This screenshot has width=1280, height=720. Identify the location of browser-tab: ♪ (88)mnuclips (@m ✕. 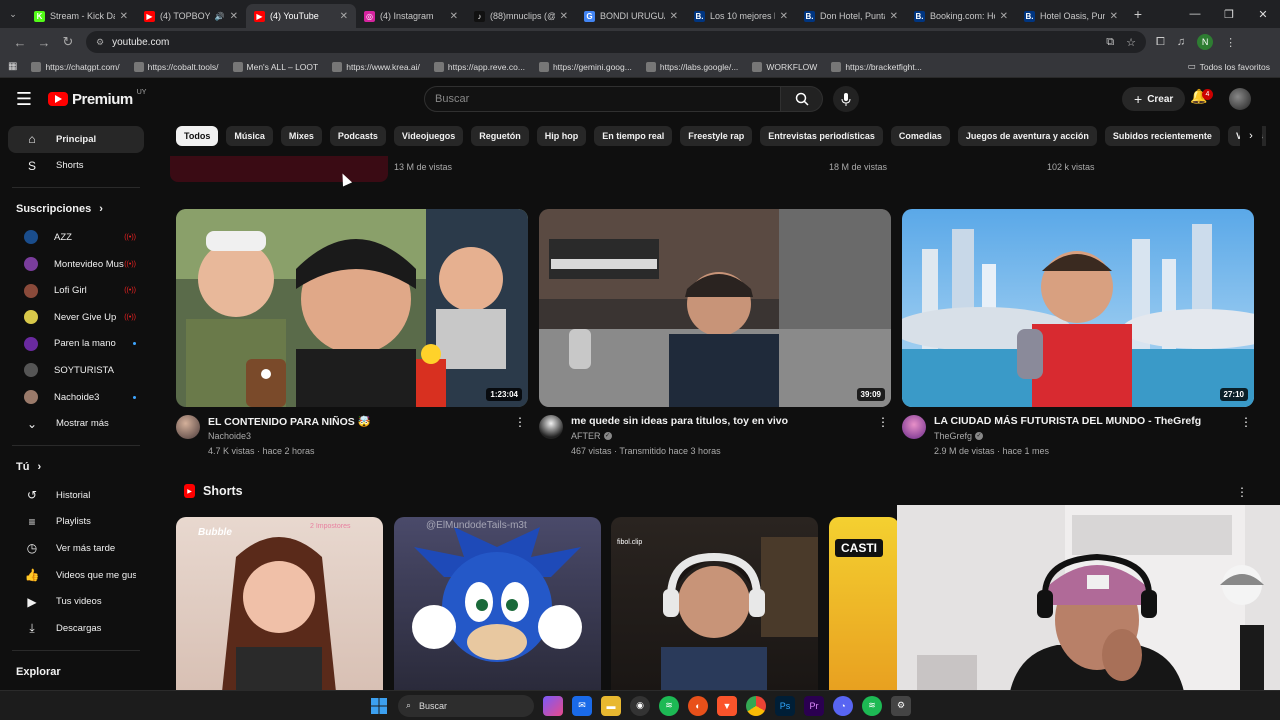
(521, 16).